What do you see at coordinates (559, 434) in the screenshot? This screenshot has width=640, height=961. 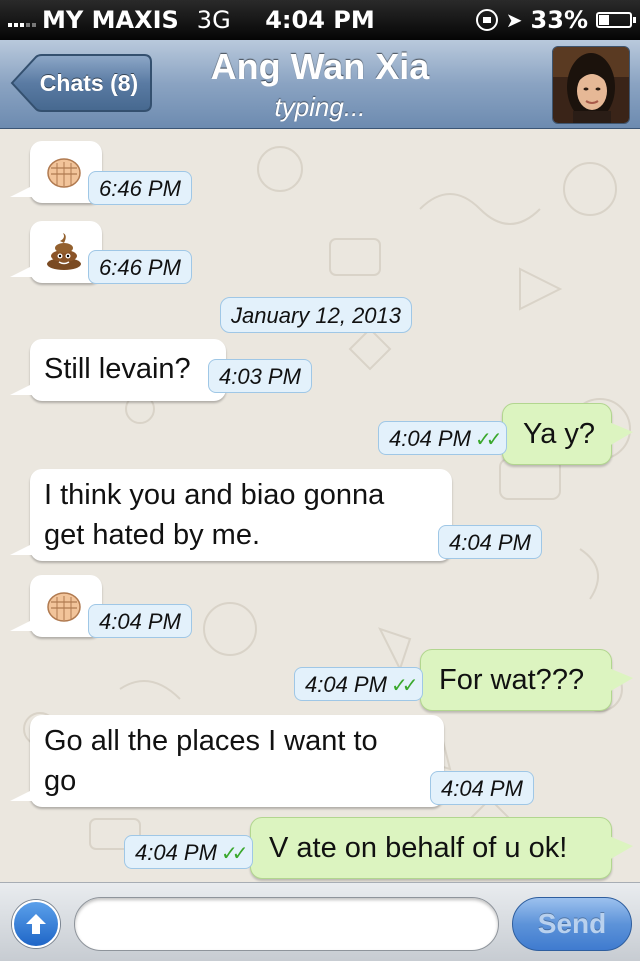 I see `message-text: Ya y?` at bounding box center [559, 434].